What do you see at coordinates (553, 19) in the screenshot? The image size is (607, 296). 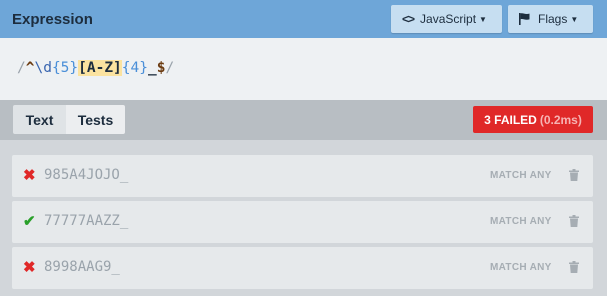 I see `flags-label: Flags` at bounding box center [553, 19].